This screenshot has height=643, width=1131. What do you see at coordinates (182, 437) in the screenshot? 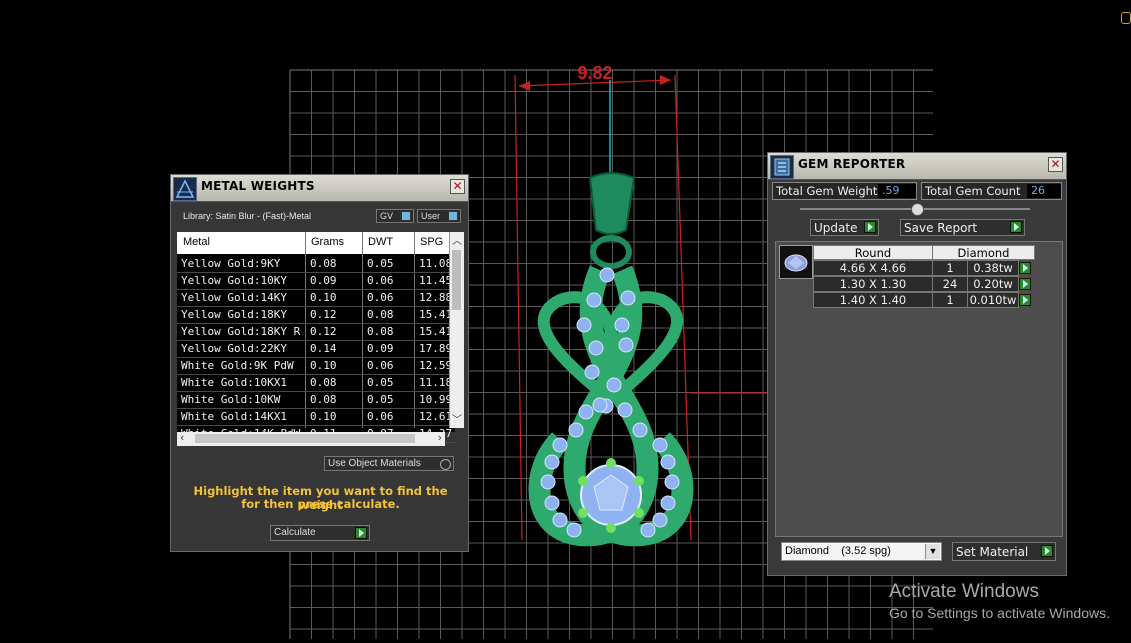
I see `scroll-left-icon: ‹` at bounding box center [182, 437].